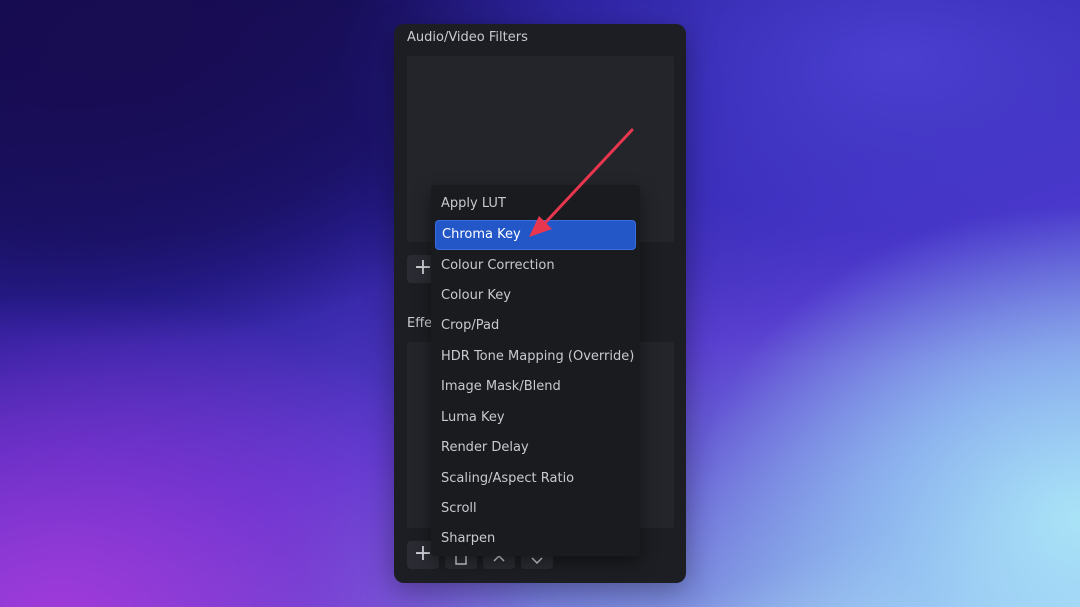 This screenshot has width=1080, height=607. I want to click on menu-item-chroma-key: Chroma Key, so click(535, 235).